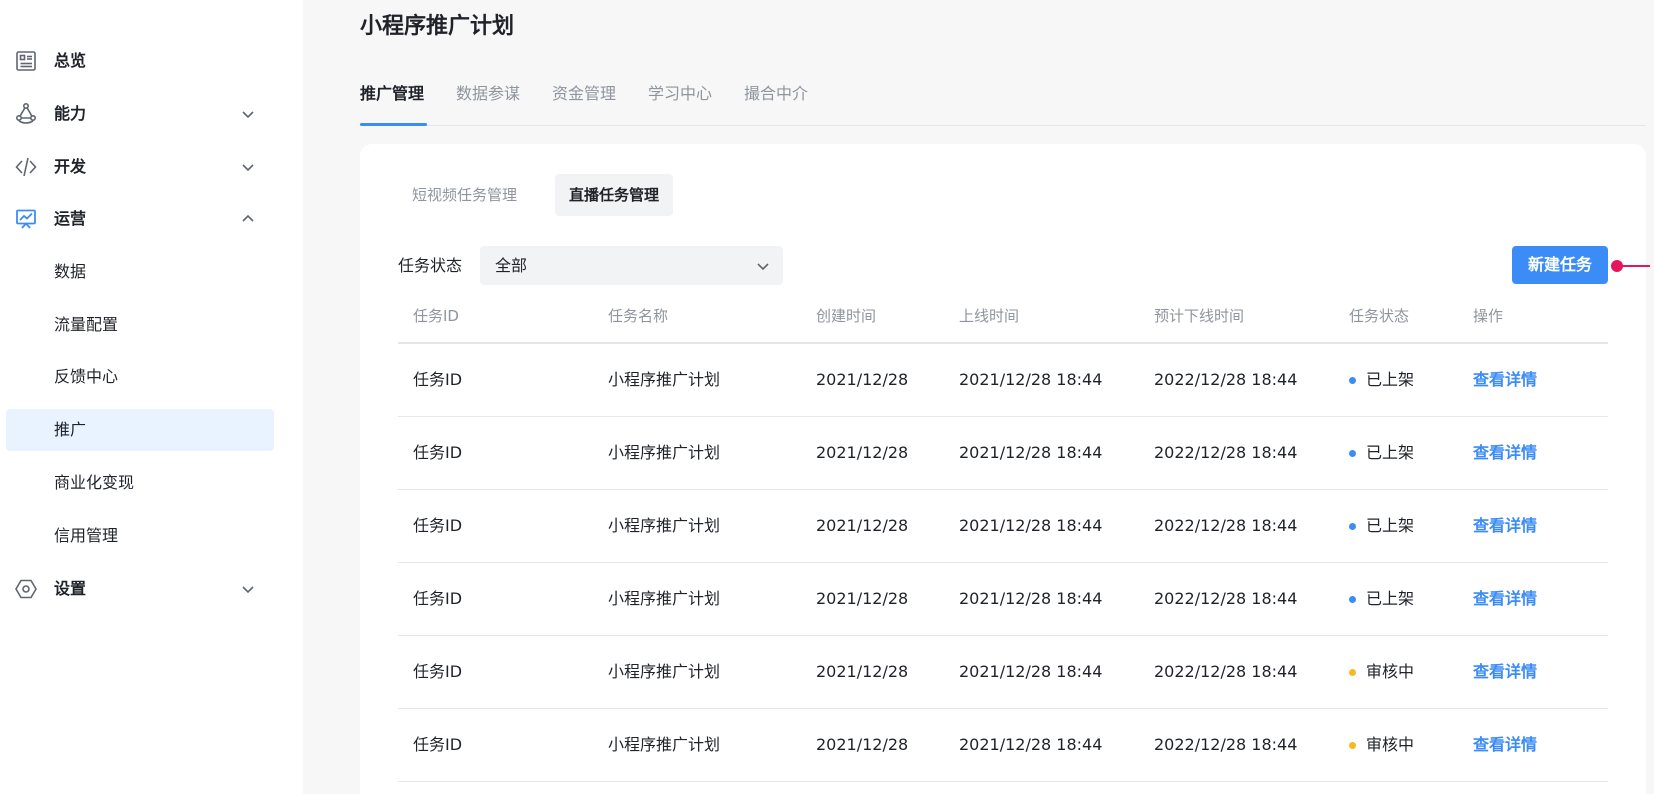 The width and height of the screenshot is (1654, 794). Describe the element at coordinates (140, 377) in the screenshot. I see `sidebar-sub-item-feedback: 反馈中心` at that location.